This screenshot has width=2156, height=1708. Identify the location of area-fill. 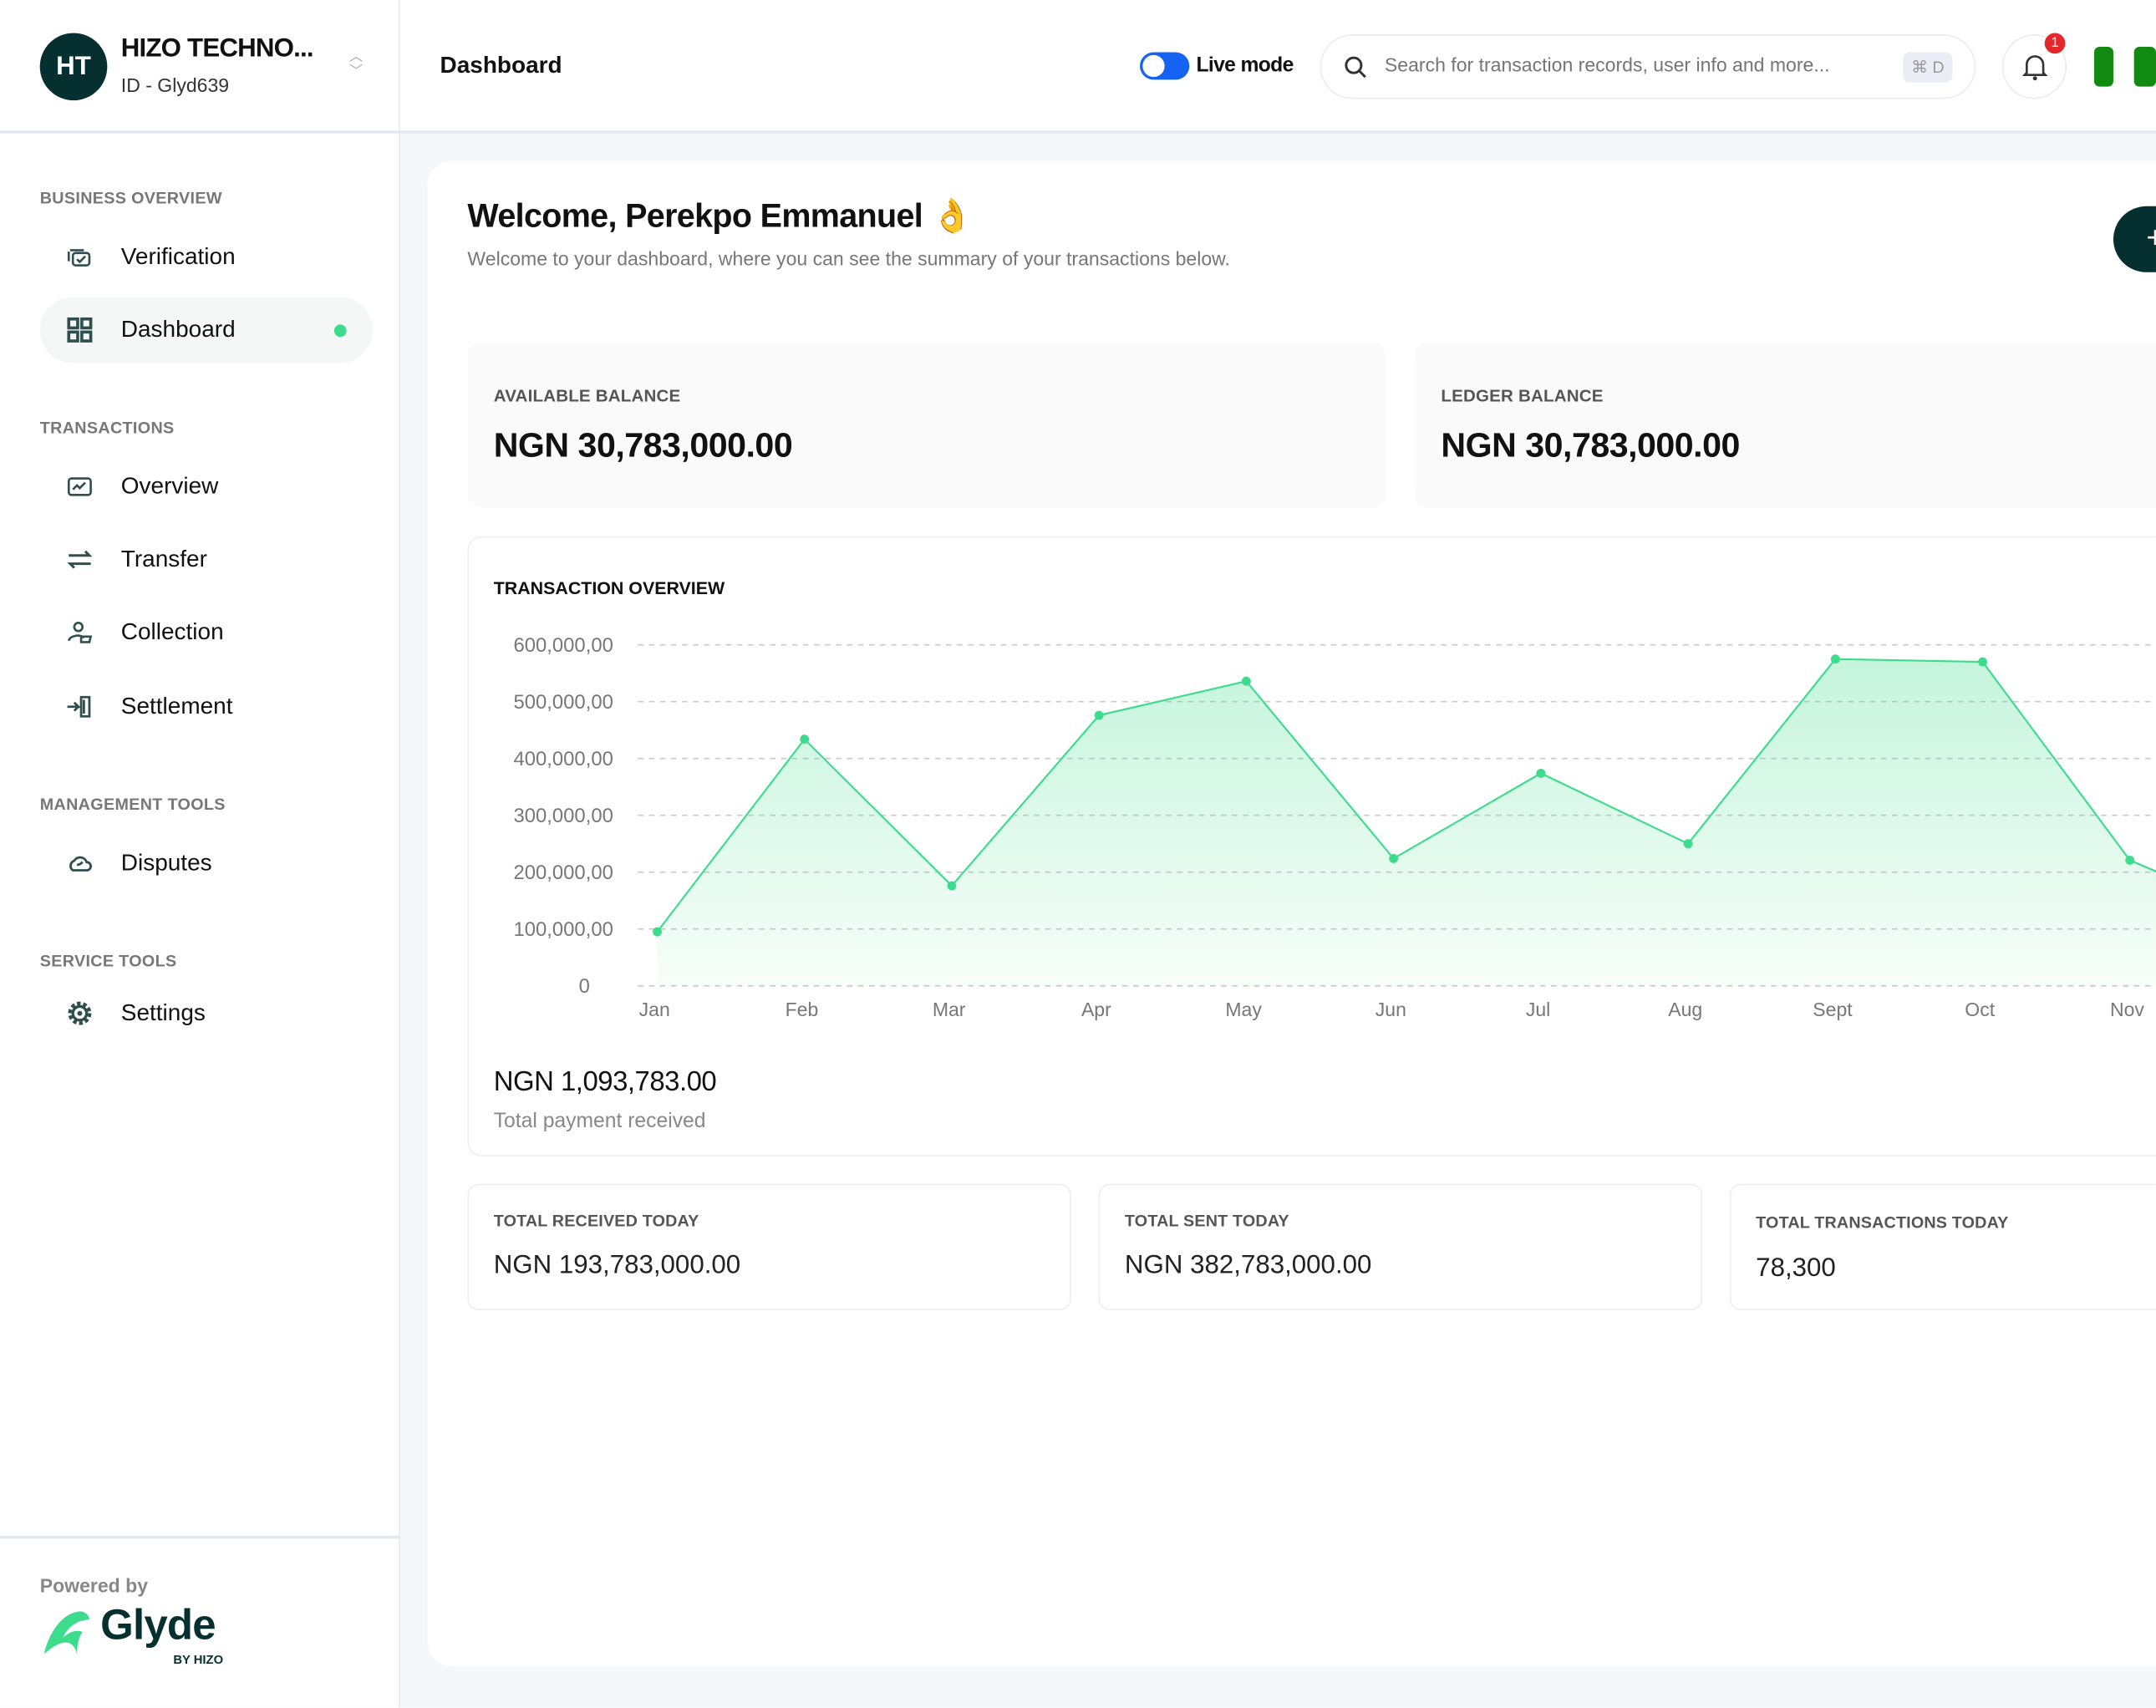
(1406, 822).